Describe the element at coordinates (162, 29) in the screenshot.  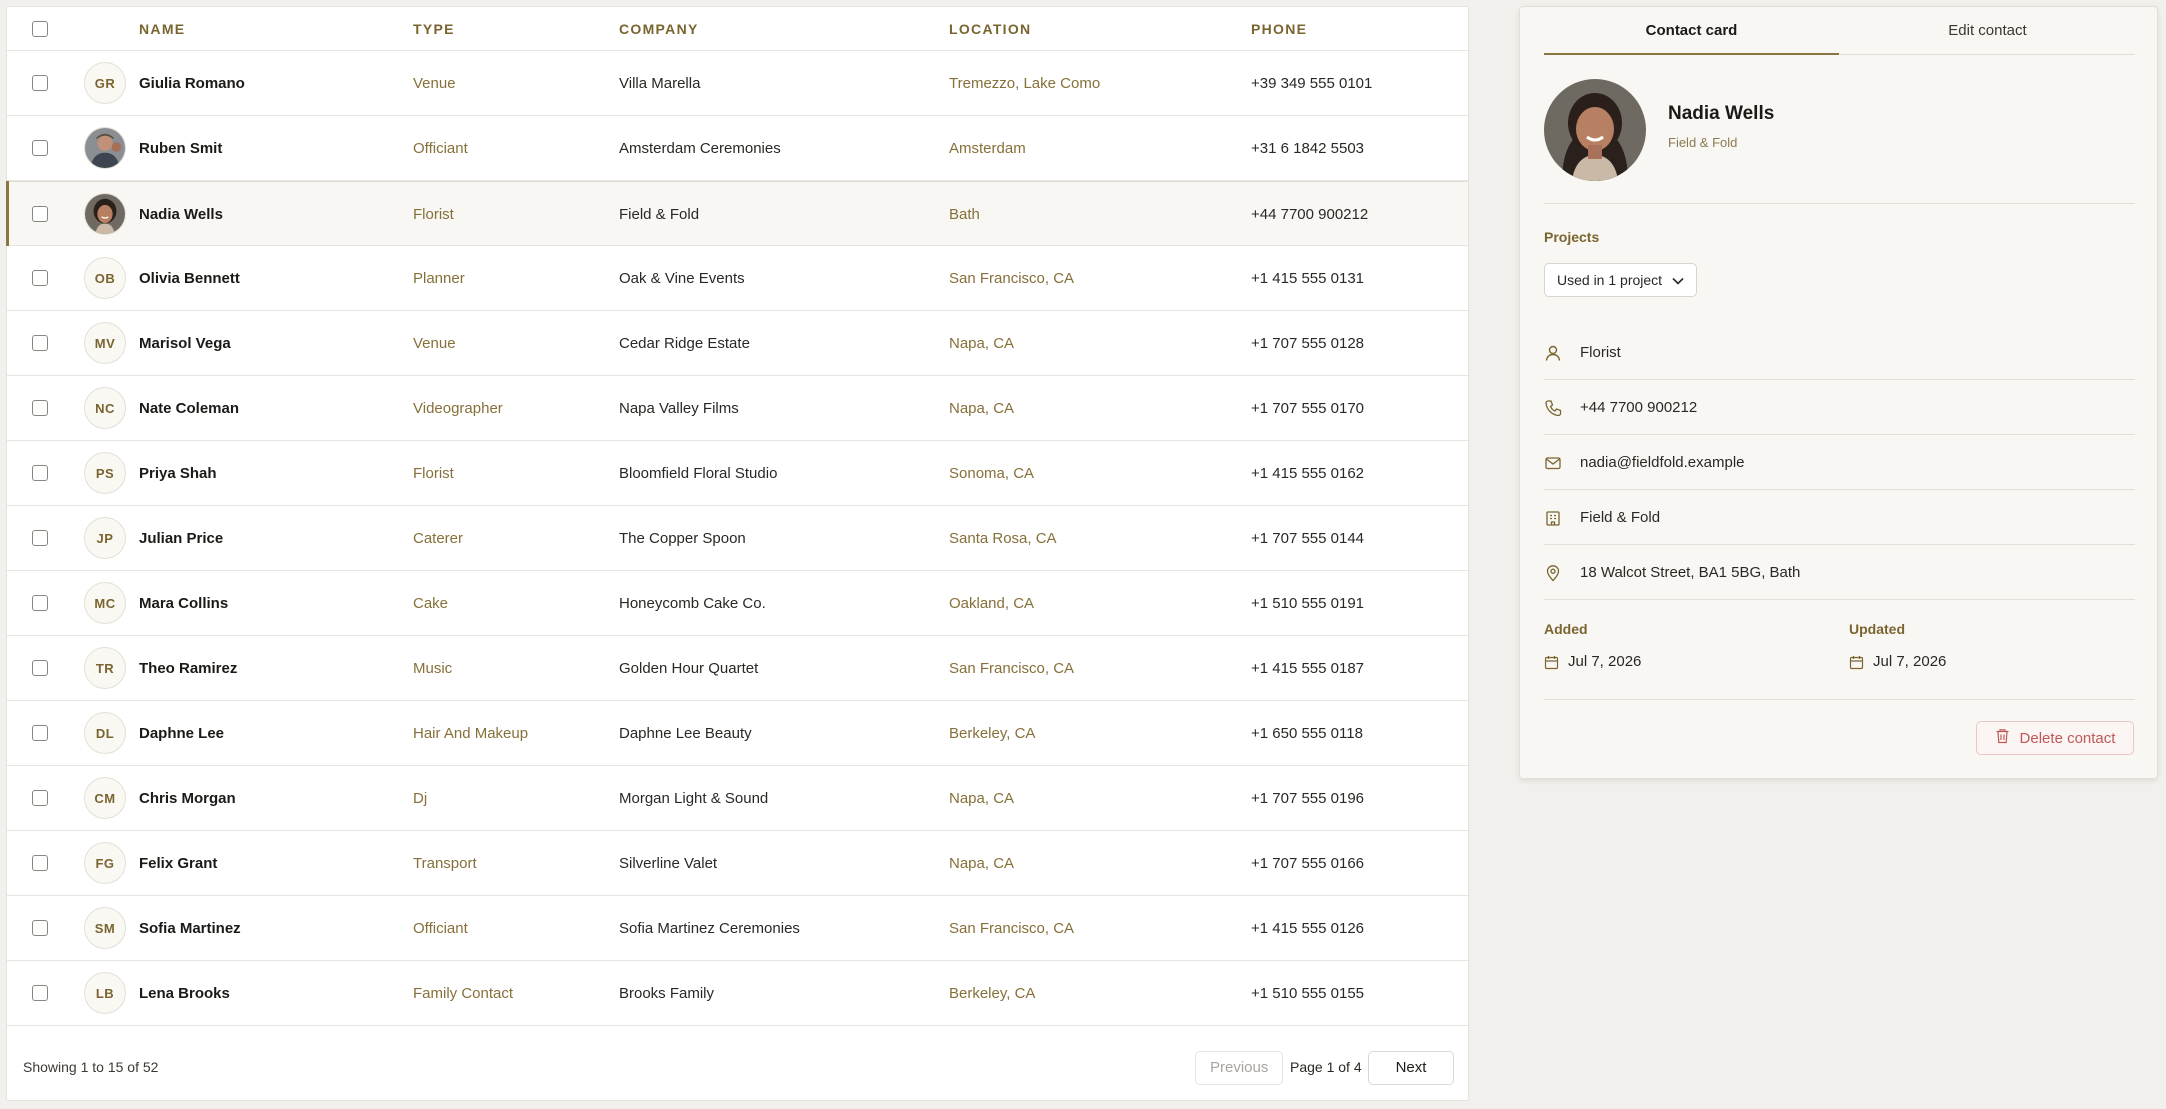
I see `column-header-name: NAME` at that location.